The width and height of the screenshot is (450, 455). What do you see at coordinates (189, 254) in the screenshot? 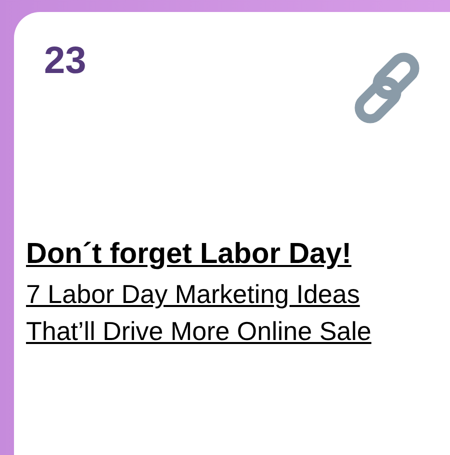
I see `headline: Don´t forget Labor Day!` at bounding box center [189, 254].